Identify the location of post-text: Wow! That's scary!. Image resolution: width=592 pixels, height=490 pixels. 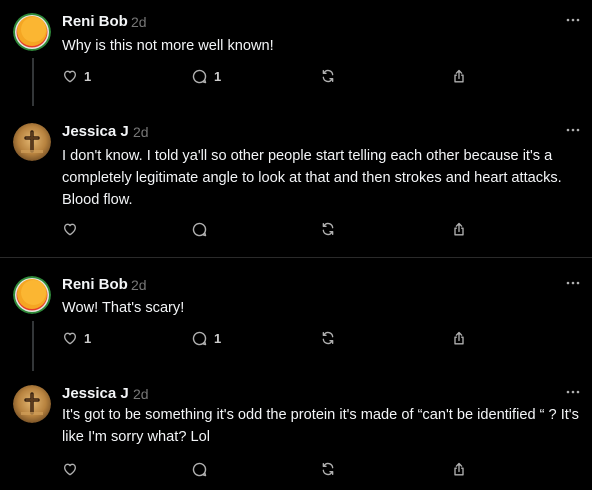
(123, 308).